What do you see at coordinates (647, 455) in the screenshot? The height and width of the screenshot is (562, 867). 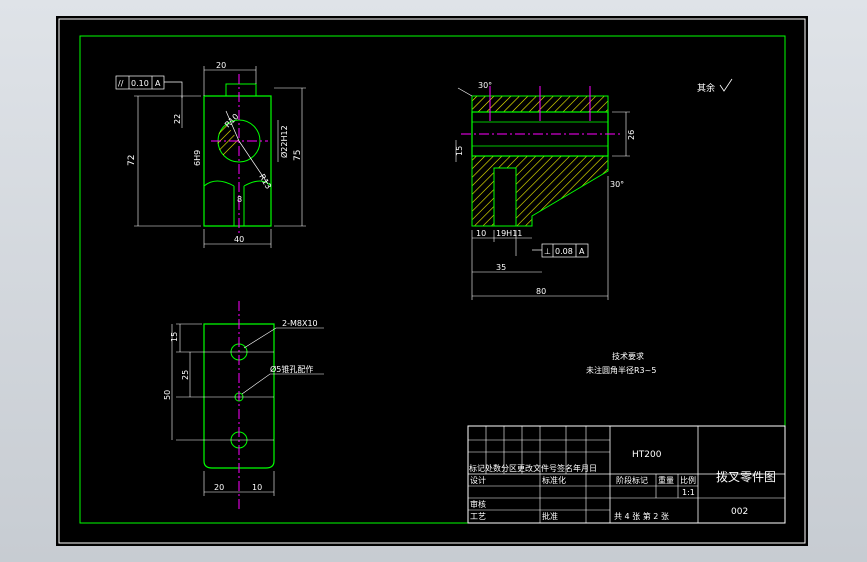 I see `tb-material: HT200` at bounding box center [647, 455].